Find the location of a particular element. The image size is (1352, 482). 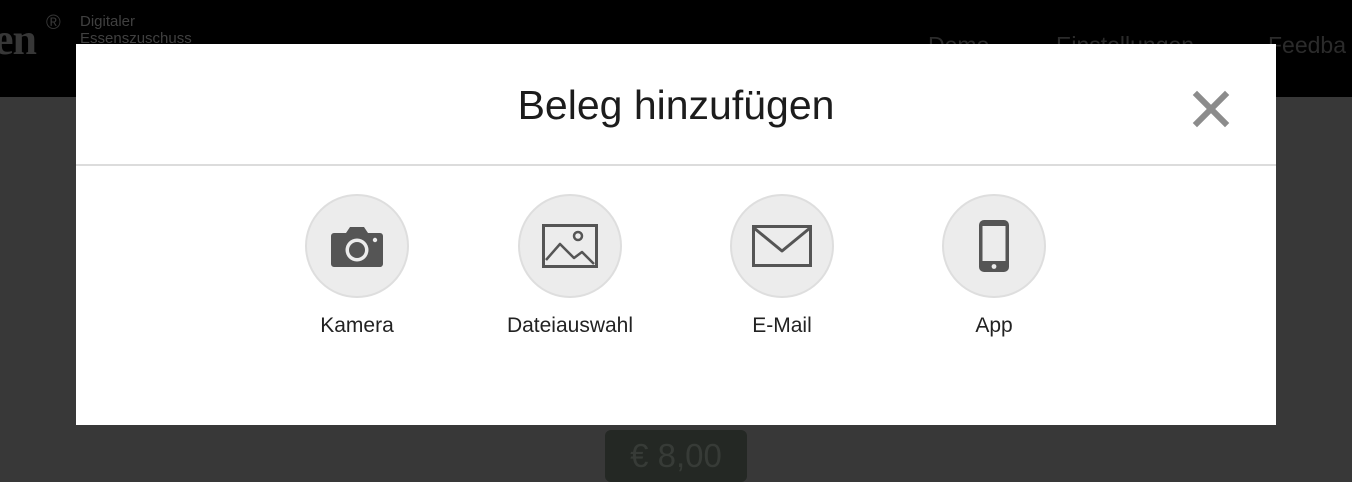

option-camera-label: Kamera is located at coordinates (357, 325).